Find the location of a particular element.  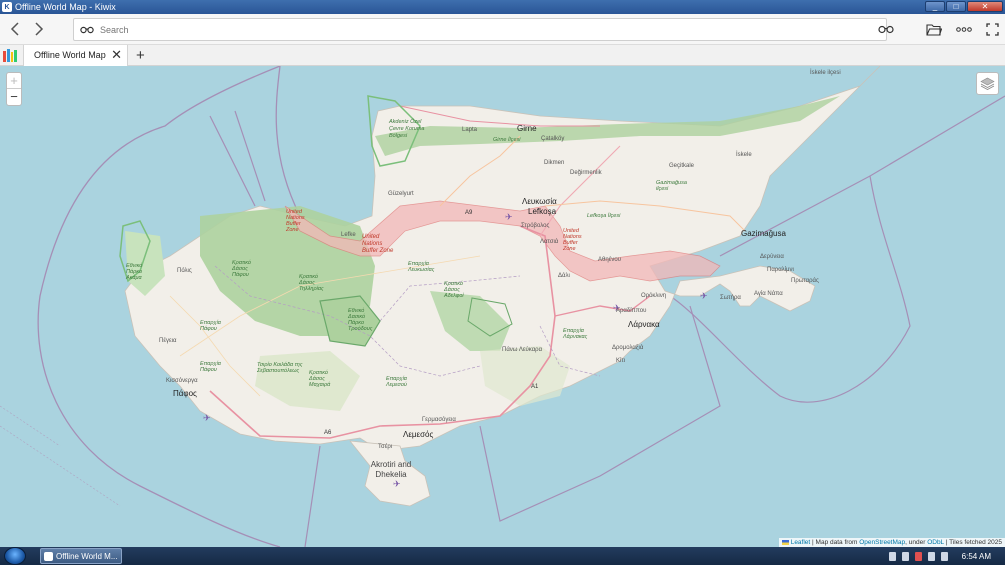

map-label-a1: A1 is located at coordinates (535, 387).